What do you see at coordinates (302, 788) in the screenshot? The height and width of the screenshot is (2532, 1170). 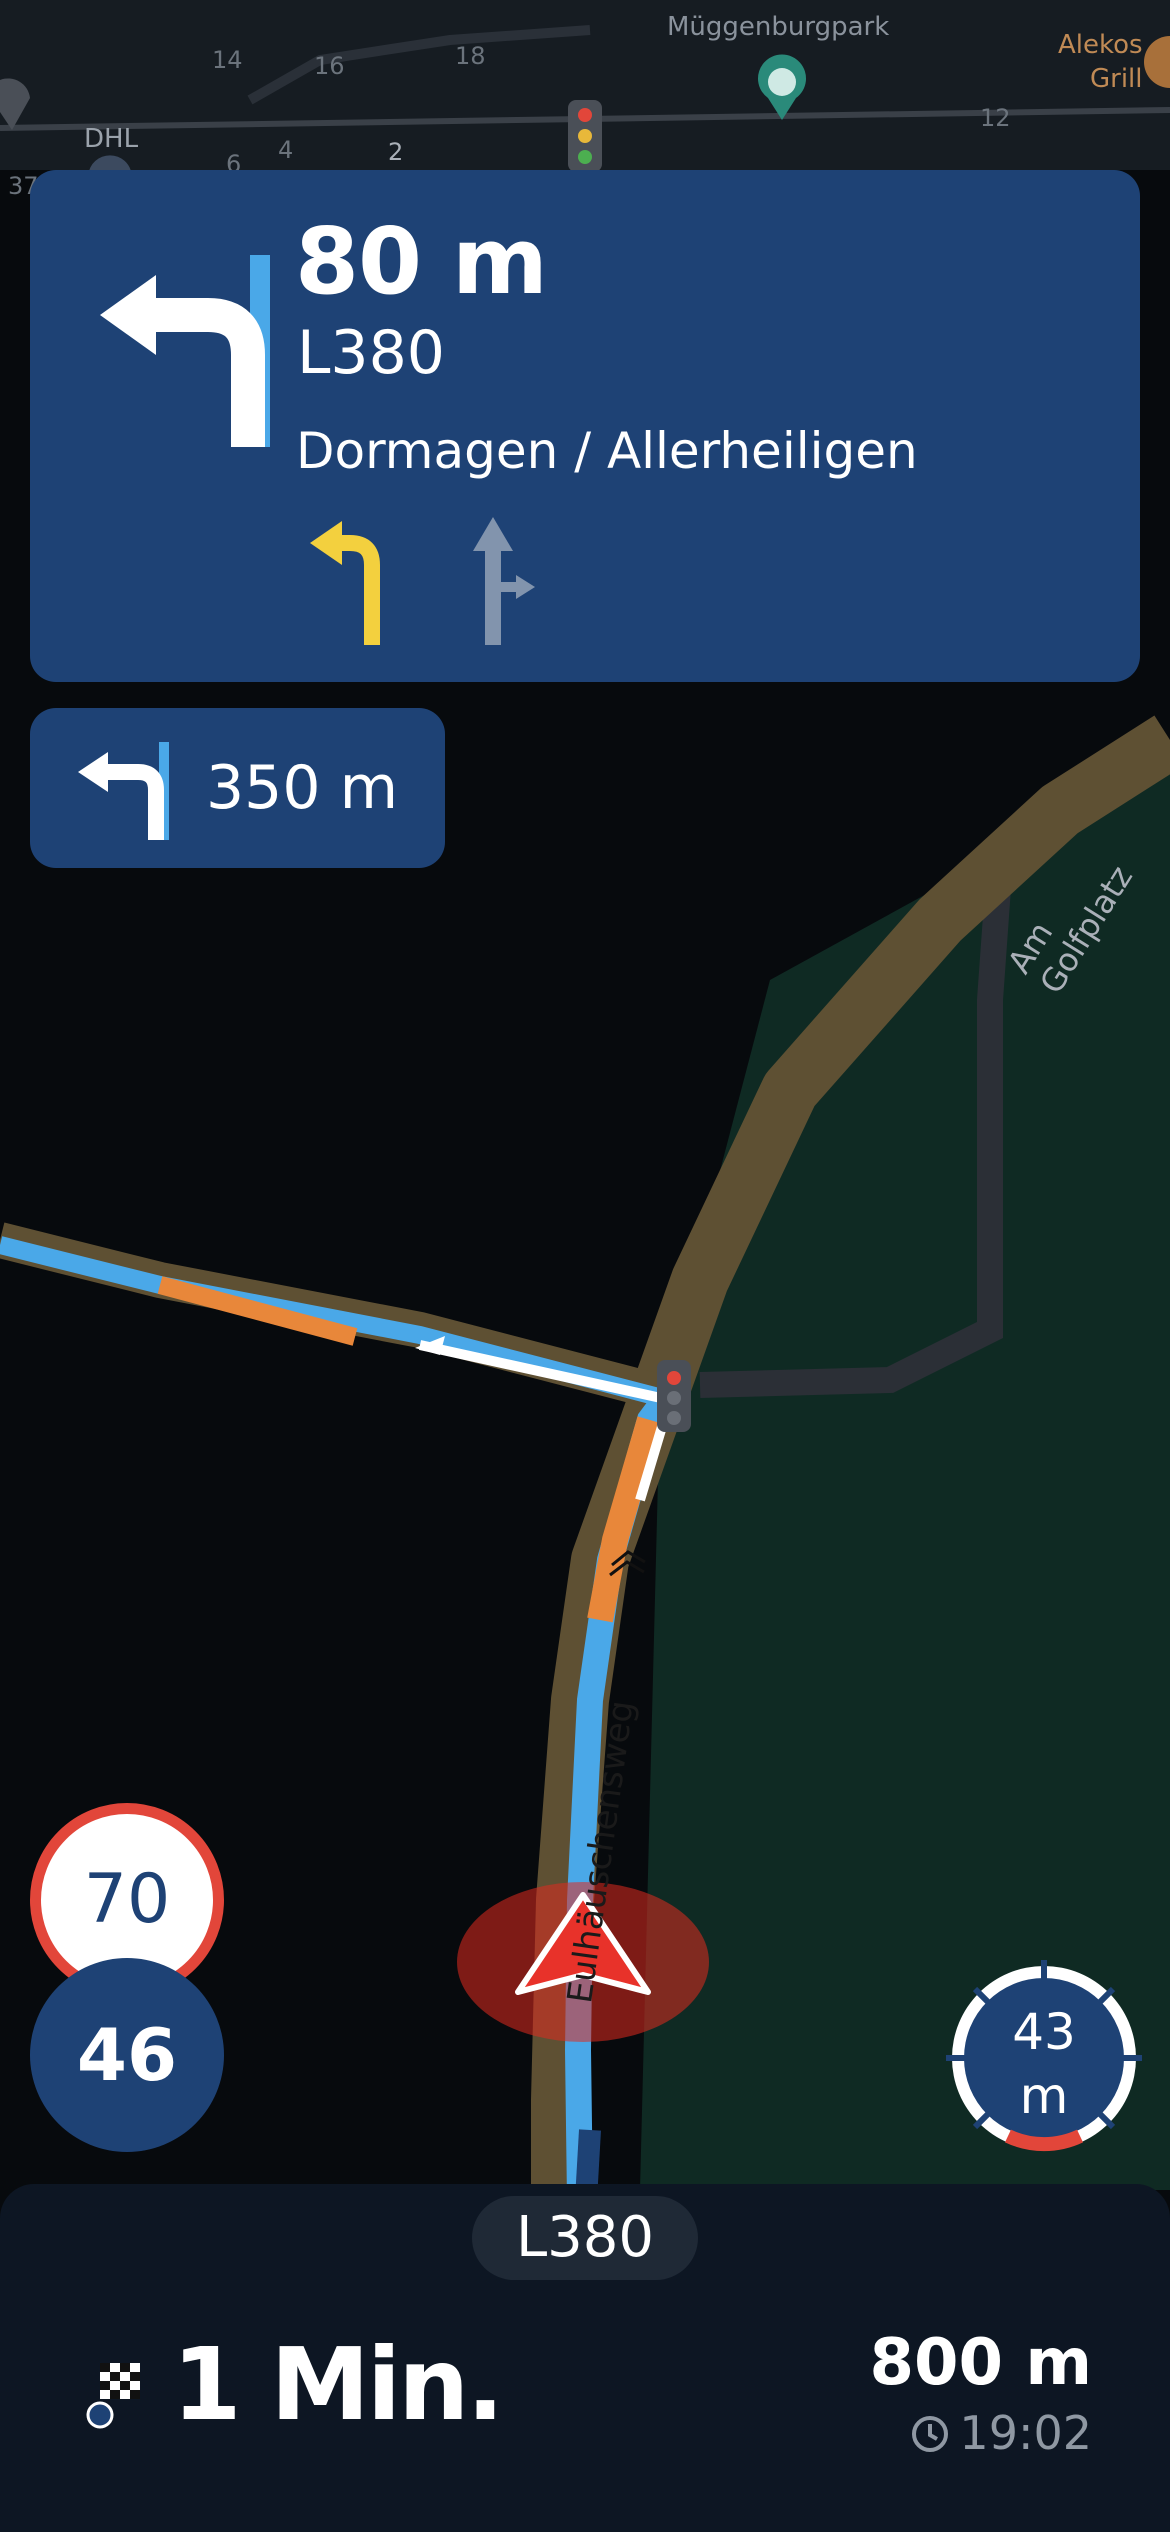 I see `next-maneuver-distance: 350 m` at bounding box center [302, 788].